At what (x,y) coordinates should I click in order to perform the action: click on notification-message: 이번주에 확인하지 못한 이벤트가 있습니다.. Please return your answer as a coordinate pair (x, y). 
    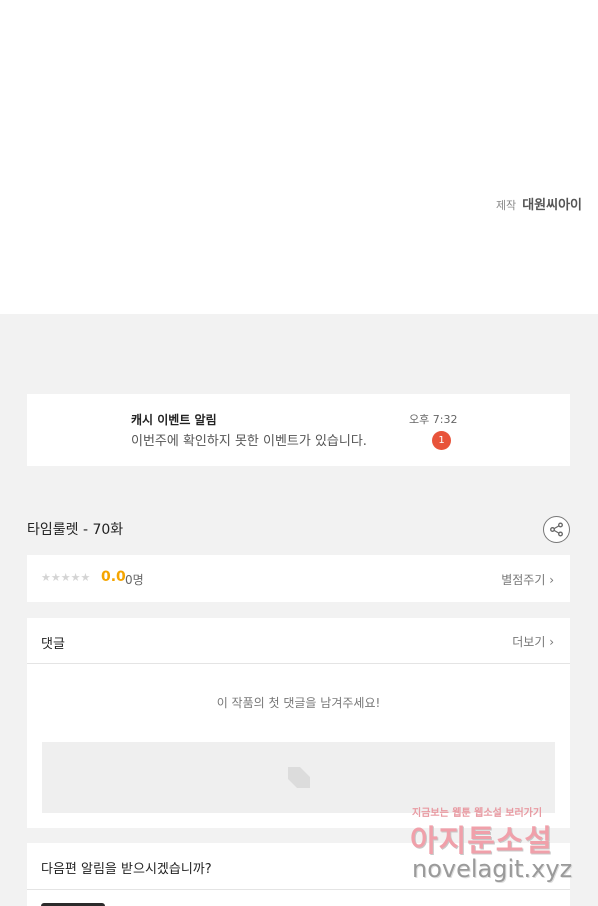
    Looking at the image, I should click on (249, 441).